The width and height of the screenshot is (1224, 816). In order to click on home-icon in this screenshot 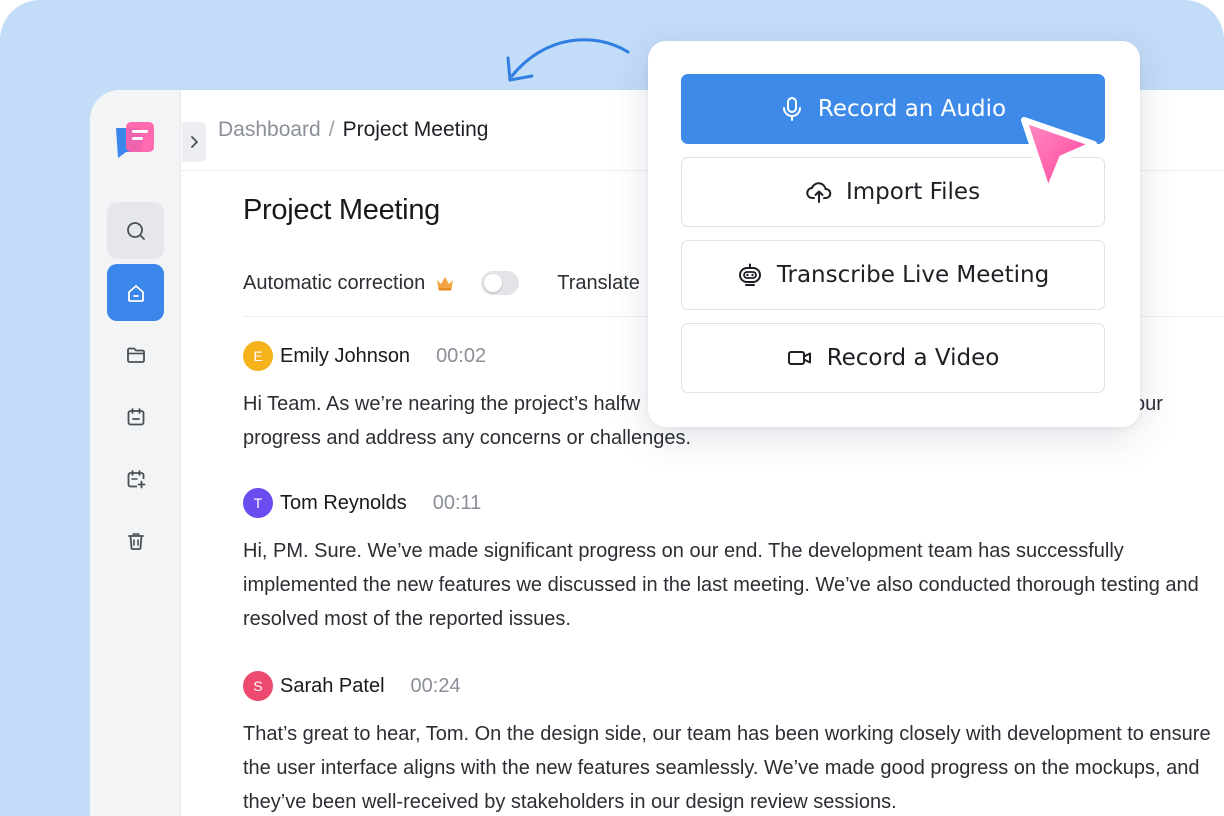, I will do `click(135, 293)`.